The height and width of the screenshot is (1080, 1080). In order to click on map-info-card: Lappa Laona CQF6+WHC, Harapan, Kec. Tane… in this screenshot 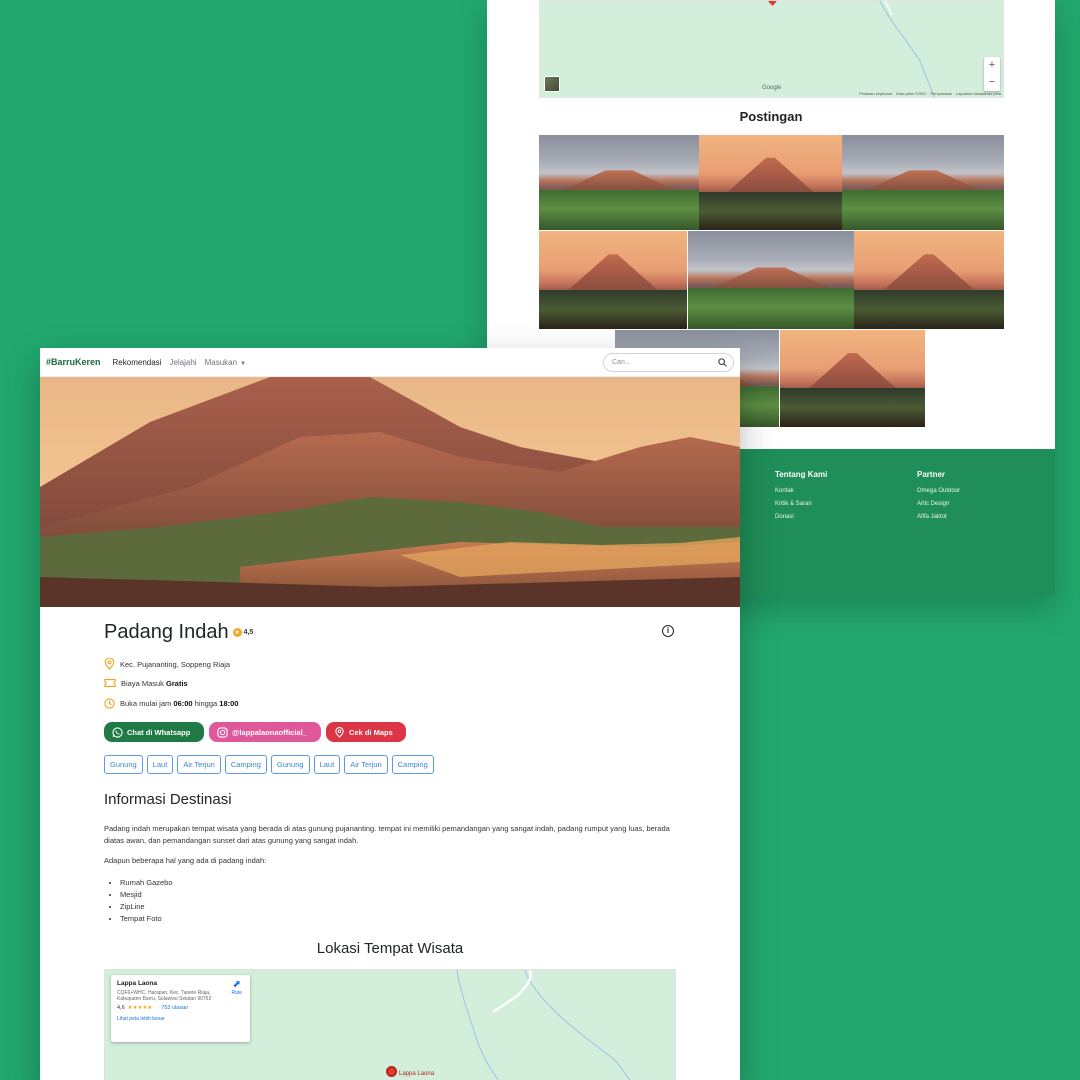, I will do `click(180, 1008)`.